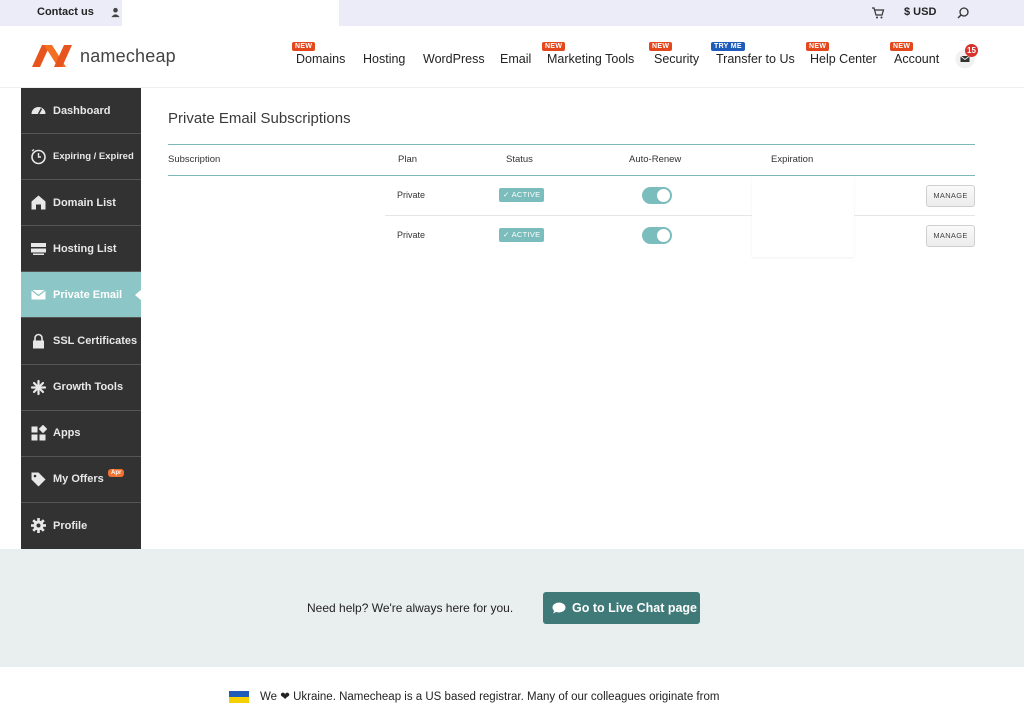 The image size is (1024, 703). I want to click on cart-icon, so click(878, 13).